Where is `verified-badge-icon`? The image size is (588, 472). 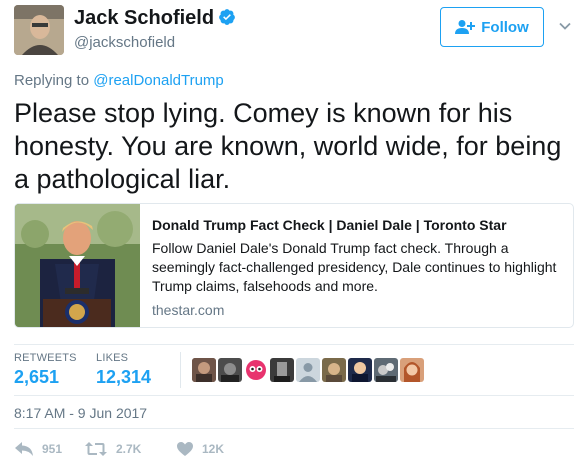
verified-badge-icon is located at coordinates (227, 17).